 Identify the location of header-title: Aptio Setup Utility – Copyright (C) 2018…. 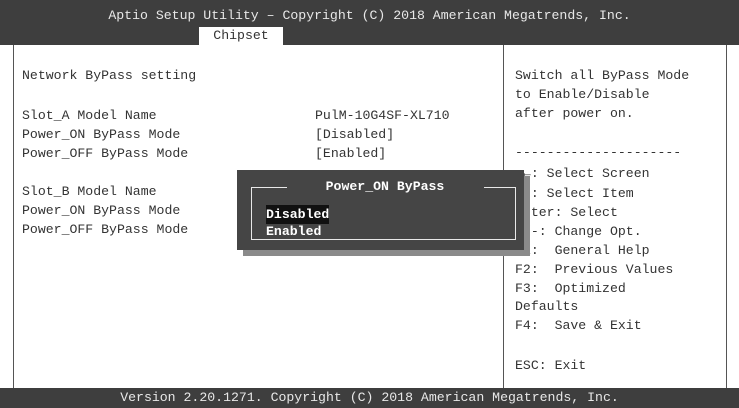
(369, 15).